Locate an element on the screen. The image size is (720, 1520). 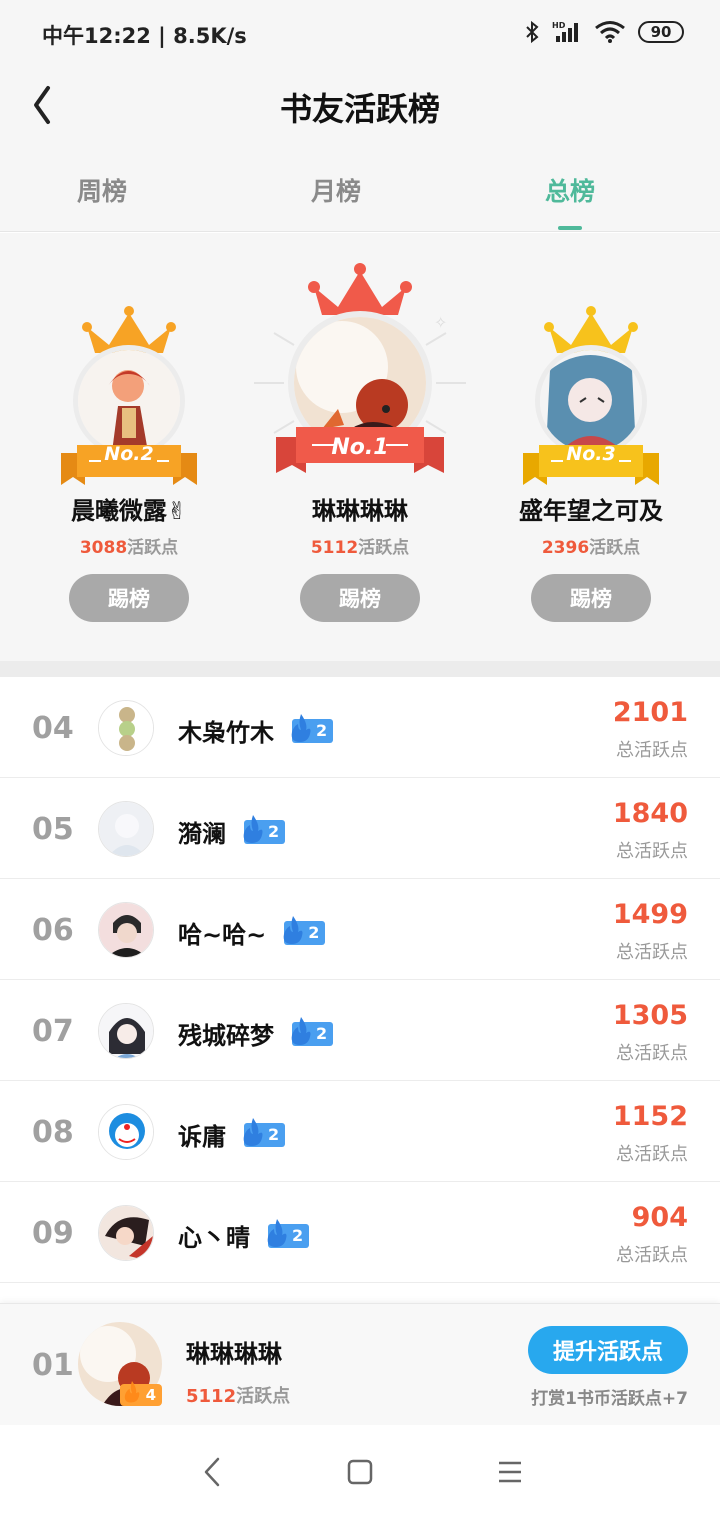
user-name: 残城碎梦 is located at coordinates (226, 1036).